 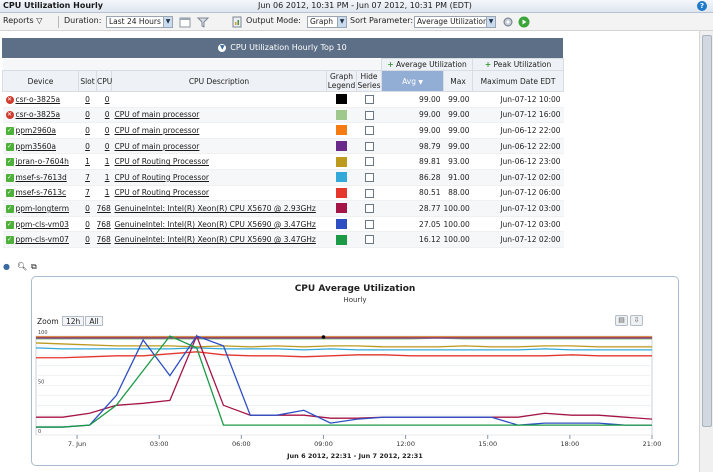 What do you see at coordinates (41, 192) in the screenshot?
I see `device-link: msef-s-7613c` at bounding box center [41, 192].